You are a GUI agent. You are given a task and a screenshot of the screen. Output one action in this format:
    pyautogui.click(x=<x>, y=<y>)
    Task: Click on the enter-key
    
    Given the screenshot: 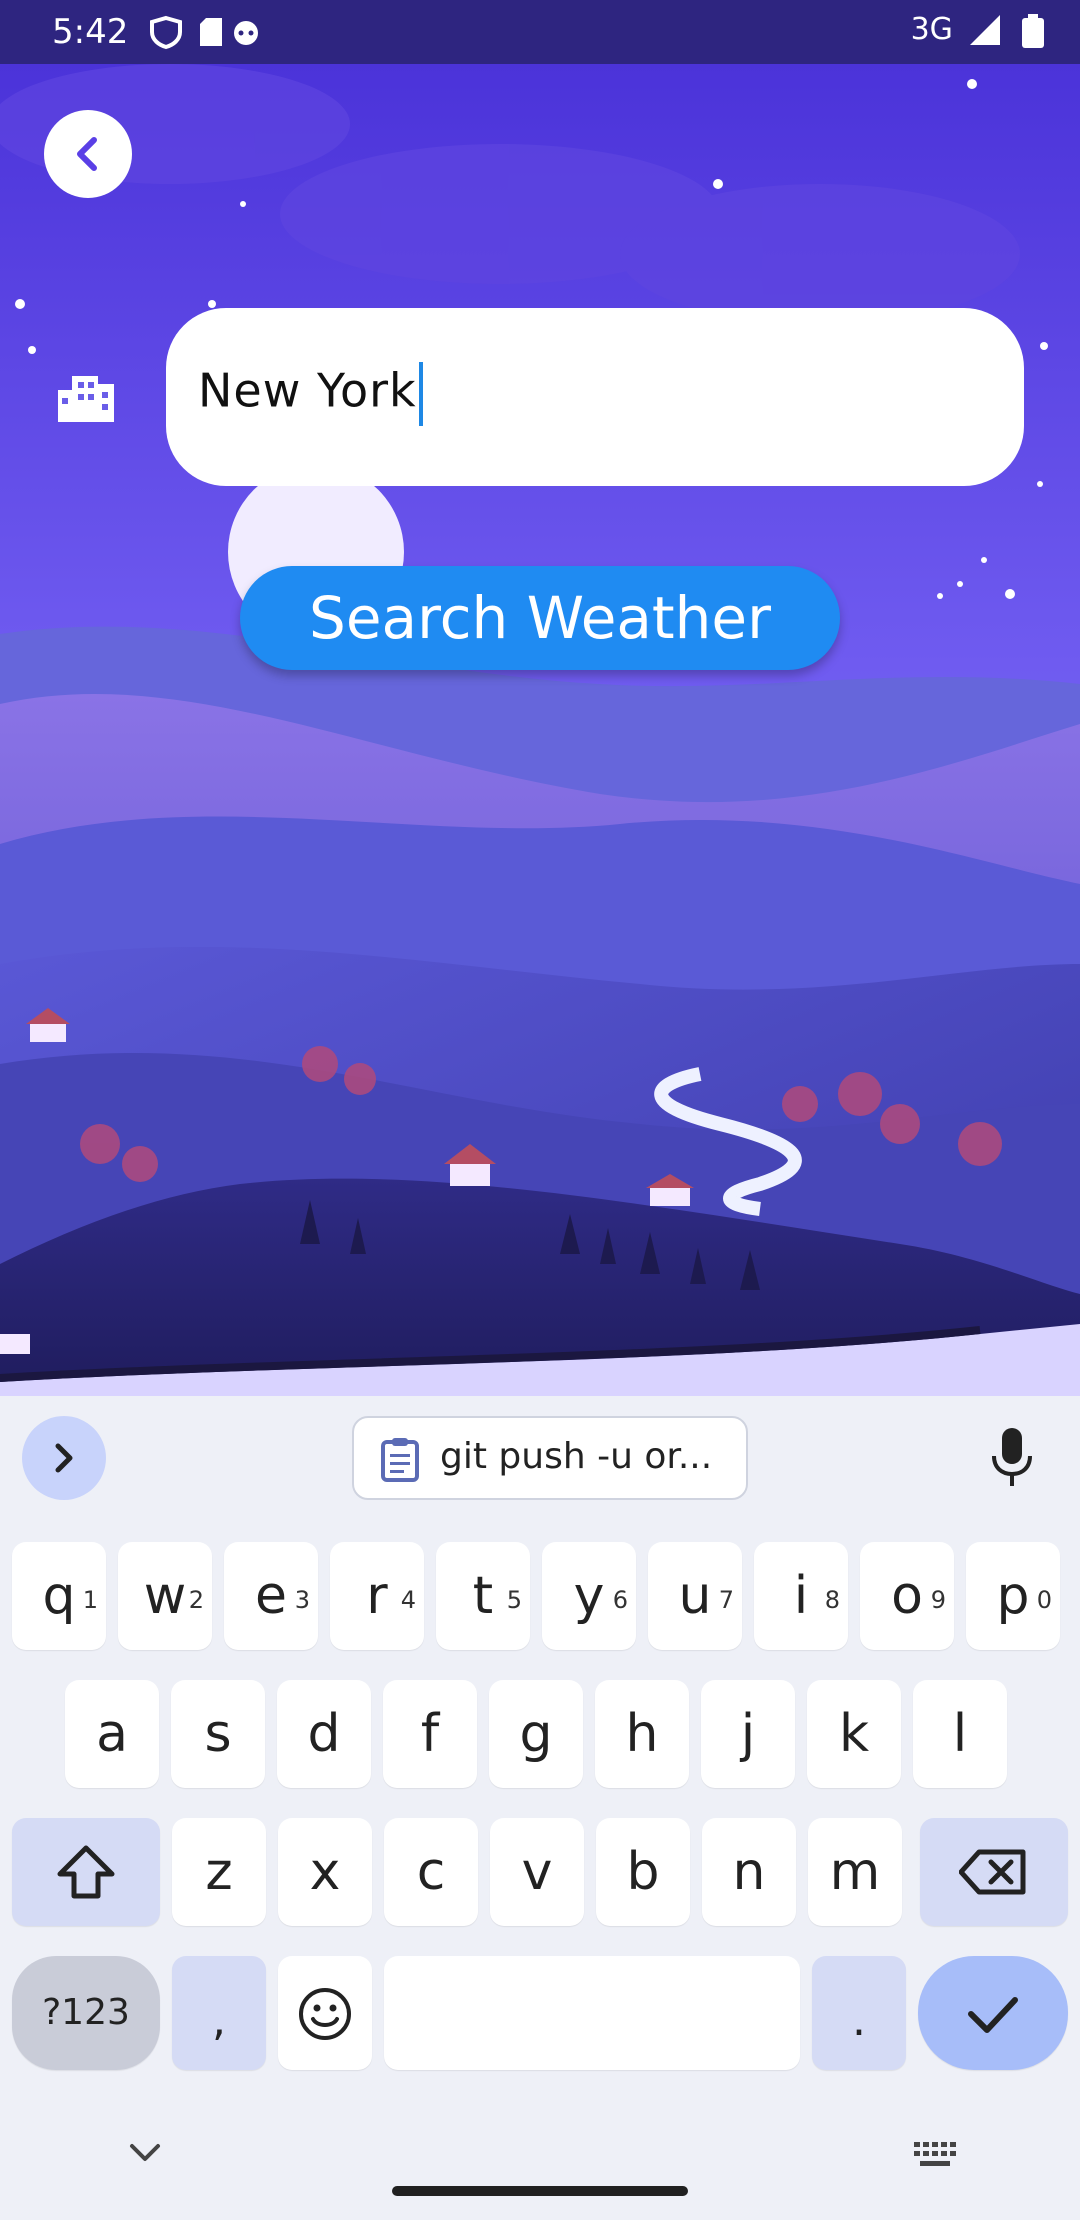 What is the action you would take?
    pyautogui.click(x=993, y=2013)
    